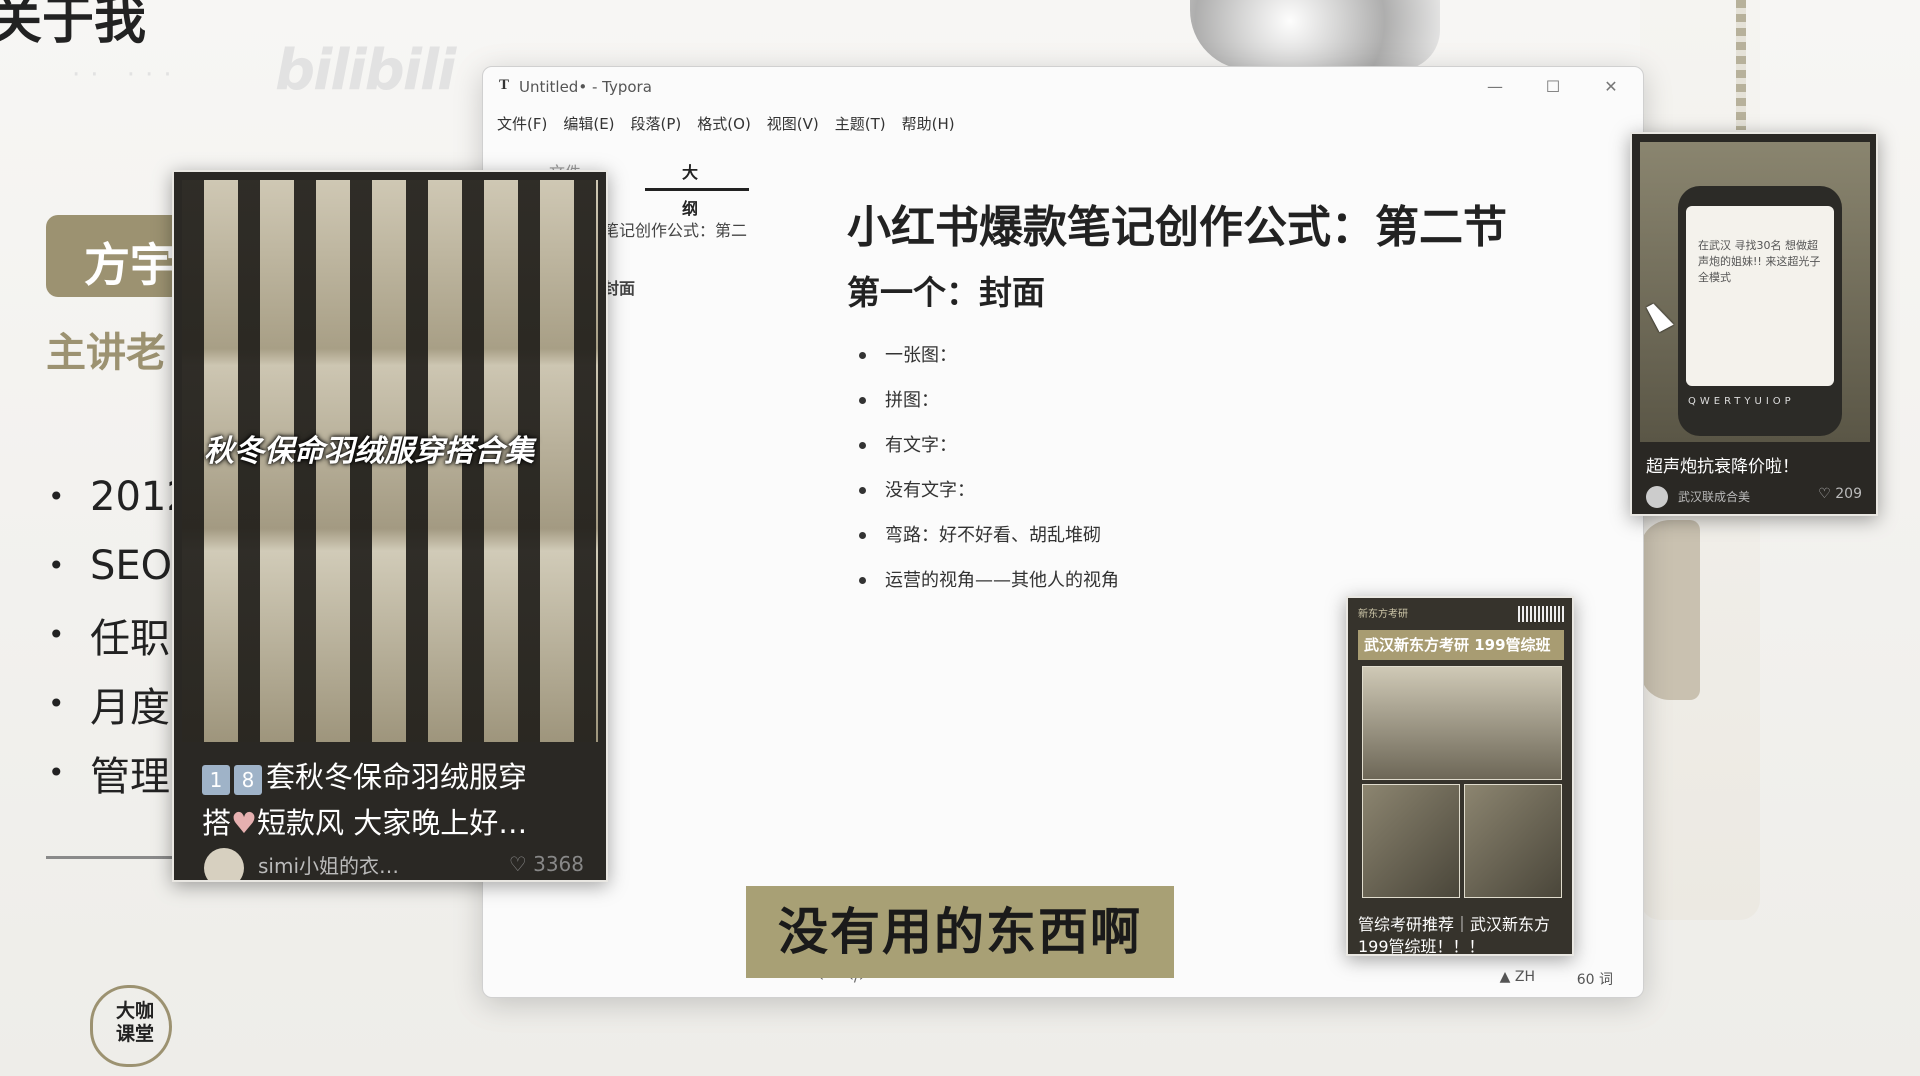 Image resolution: width=1920 pixels, height=1076 pixels. I want to click on phone-screen: 在武汉 寻找30名 想做超声炮的姐妹!! 来这超光子全模式, so click(1760, 296).